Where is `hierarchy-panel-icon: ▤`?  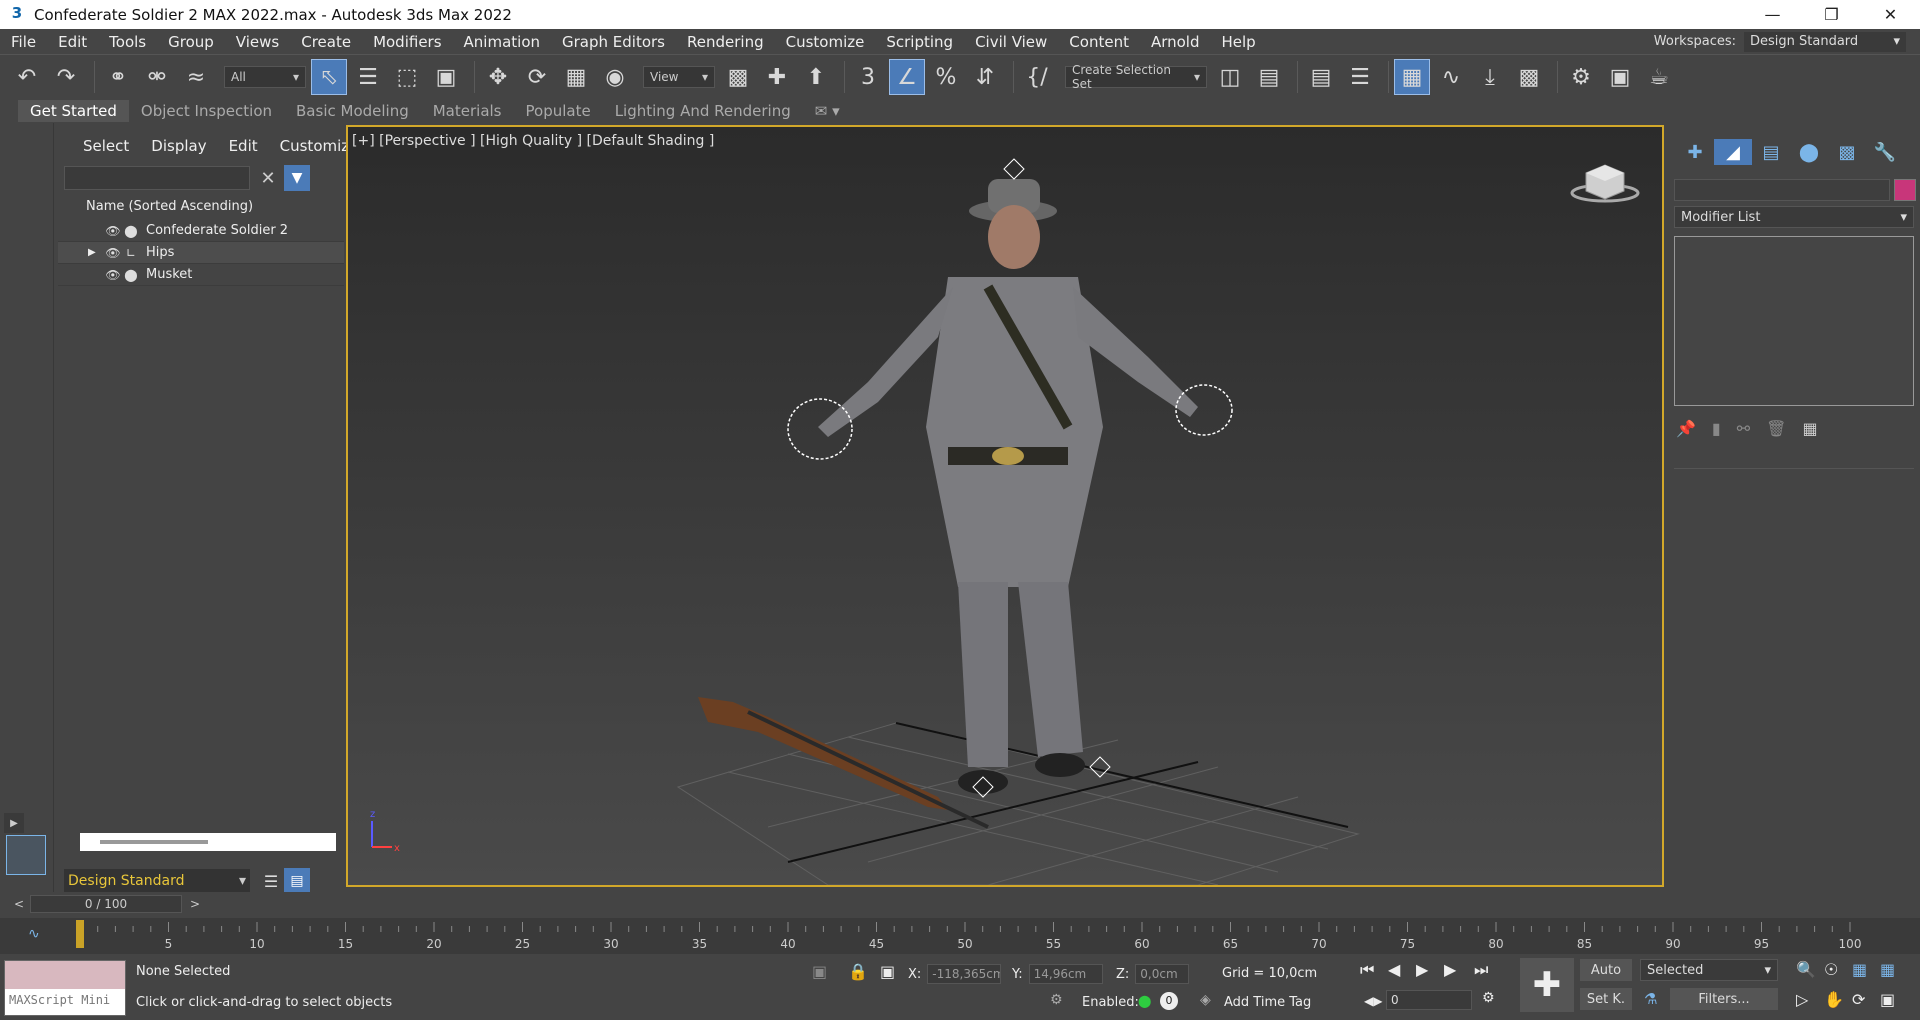
hierarchy-panel-icon: ▤ is located at coordinates (1771, 152).